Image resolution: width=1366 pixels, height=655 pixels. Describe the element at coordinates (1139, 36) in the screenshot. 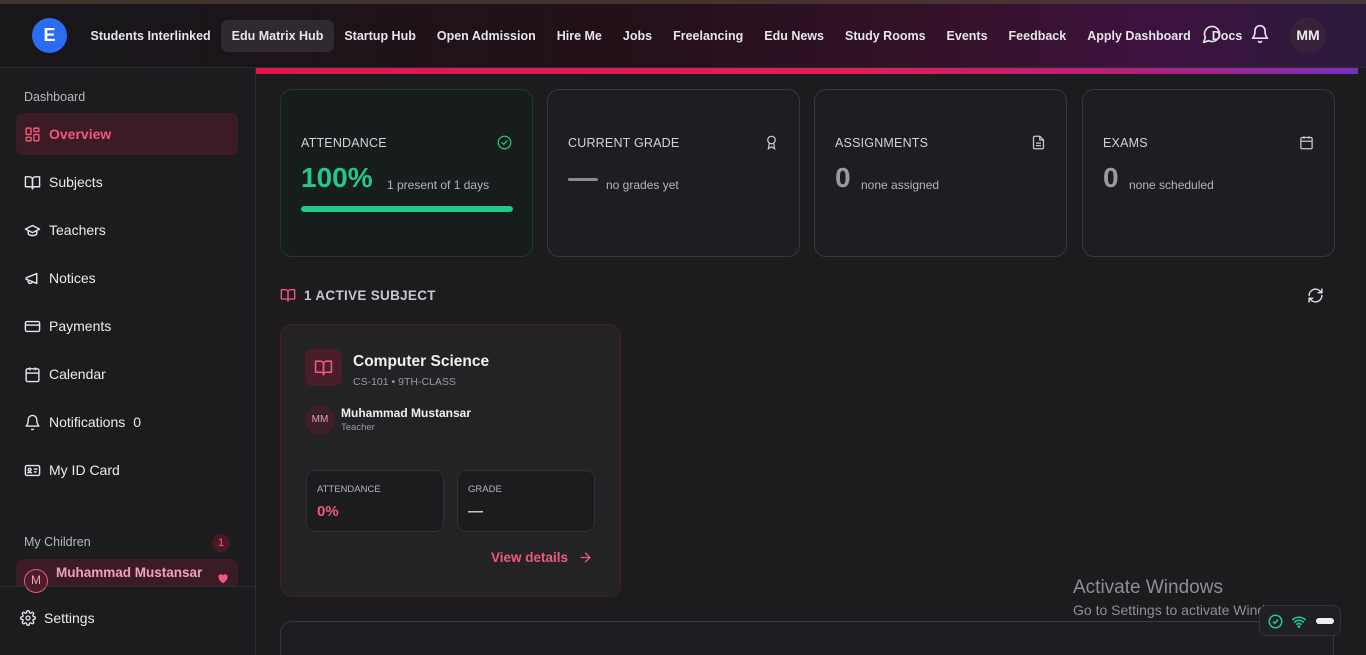

I see `nav-apply-dashboard: Apply Dashboard` at that location.